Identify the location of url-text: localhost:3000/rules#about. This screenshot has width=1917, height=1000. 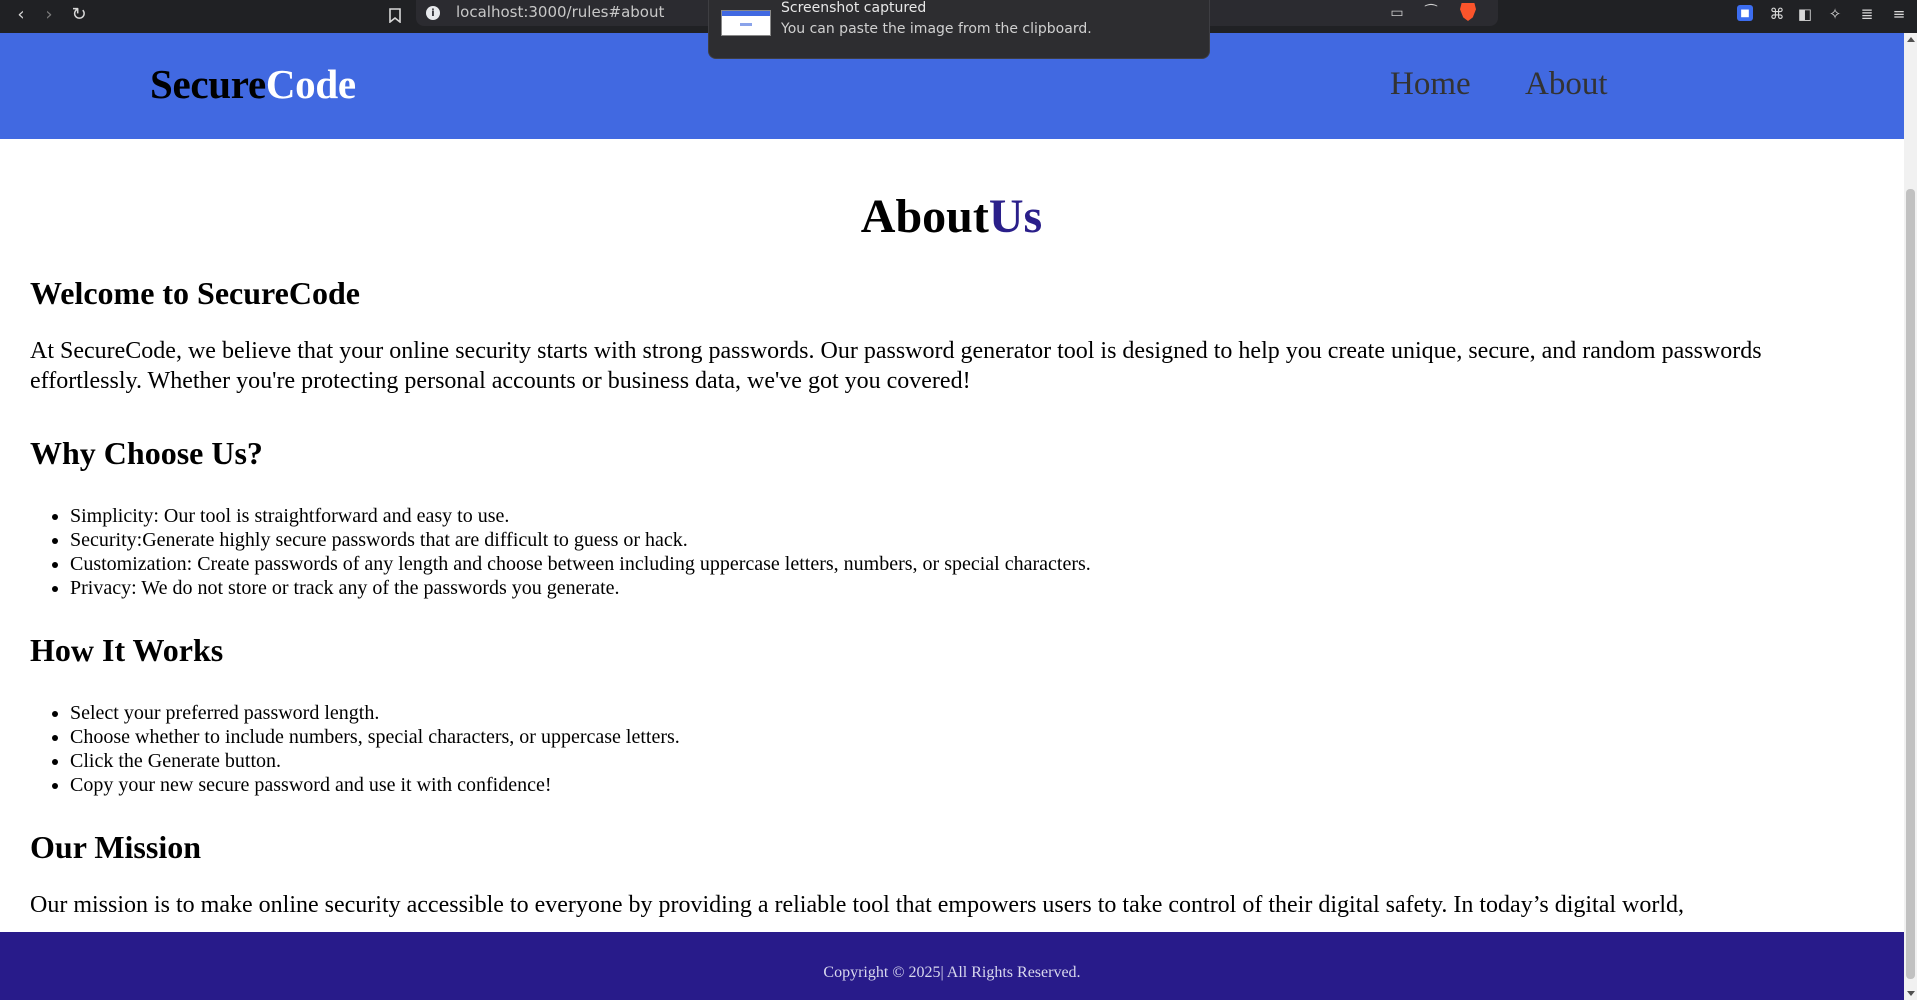
(560, 12).